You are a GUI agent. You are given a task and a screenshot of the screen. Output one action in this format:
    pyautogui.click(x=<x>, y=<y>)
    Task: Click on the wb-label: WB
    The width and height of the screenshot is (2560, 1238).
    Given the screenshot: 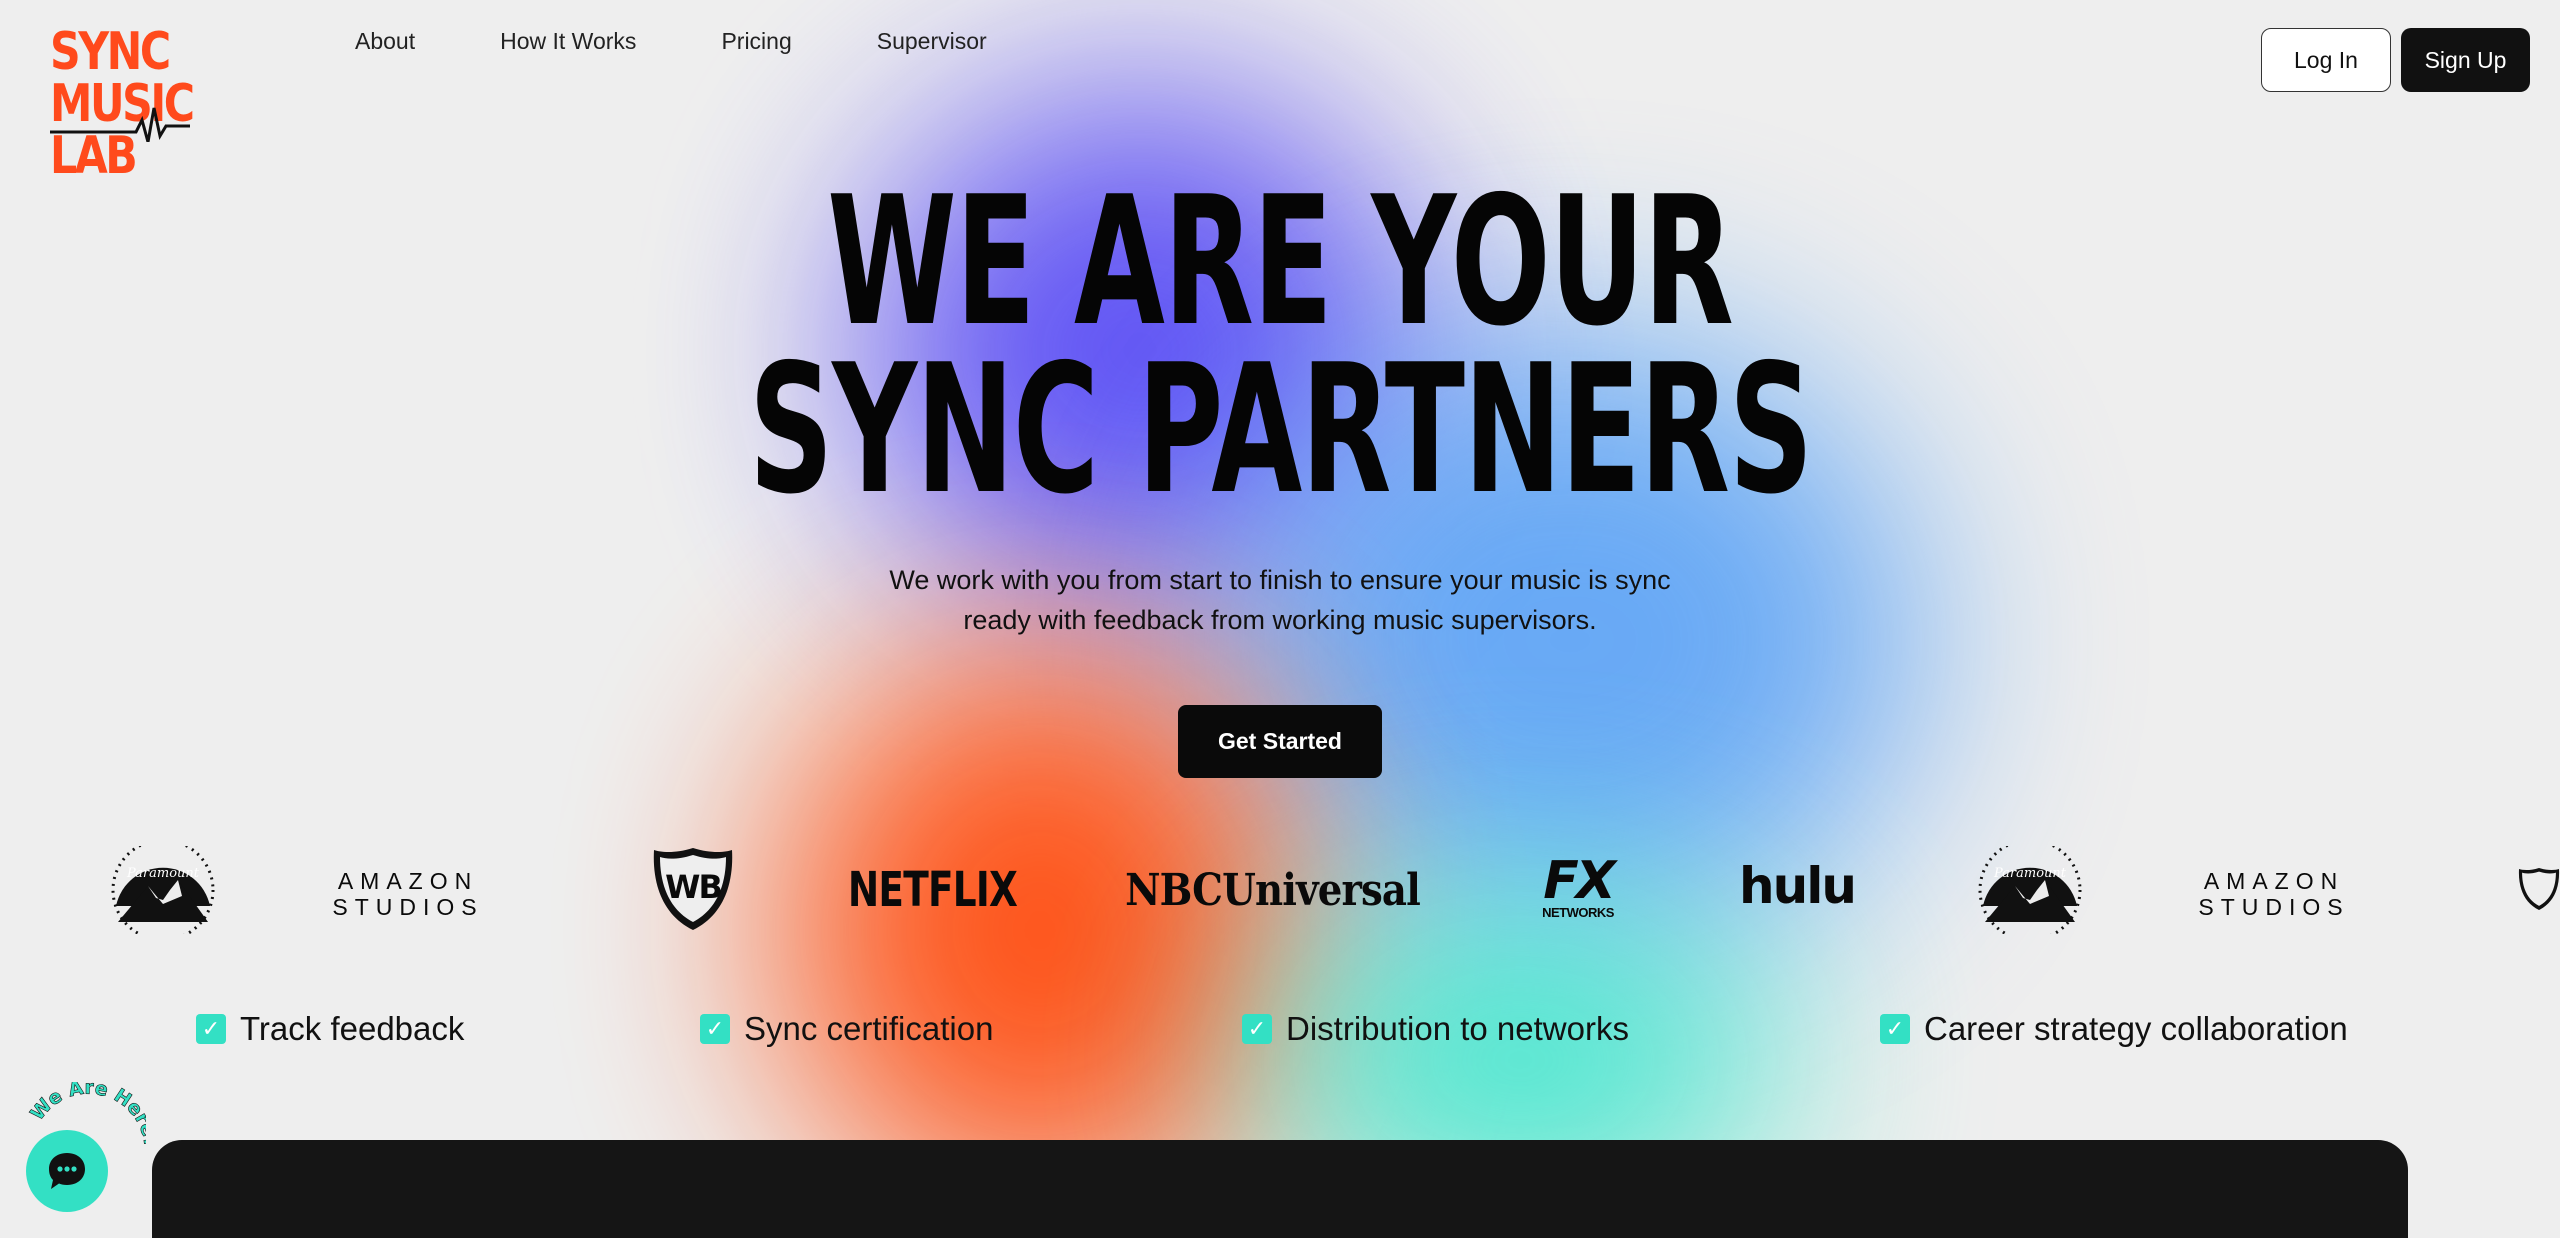 What is the action you would take?
    pyautogui.click(x=694, y=887)
    